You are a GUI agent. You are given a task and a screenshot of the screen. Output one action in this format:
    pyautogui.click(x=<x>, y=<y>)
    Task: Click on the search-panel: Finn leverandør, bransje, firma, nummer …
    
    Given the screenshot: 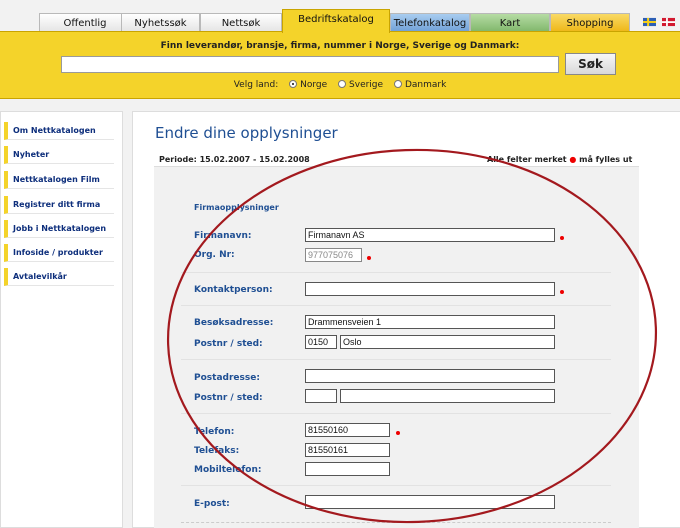 What is the action you would take?
    pyautogui.click(x=340, y=65)
    